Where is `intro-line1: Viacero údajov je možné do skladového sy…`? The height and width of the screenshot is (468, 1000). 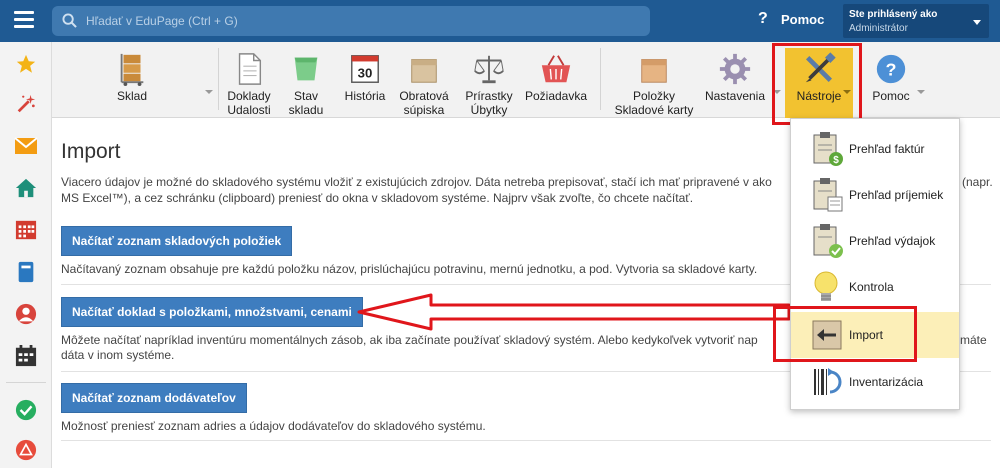
intro-line1: Viacero údajov je možné do skladového sy… is located at coordinates (416, 182).